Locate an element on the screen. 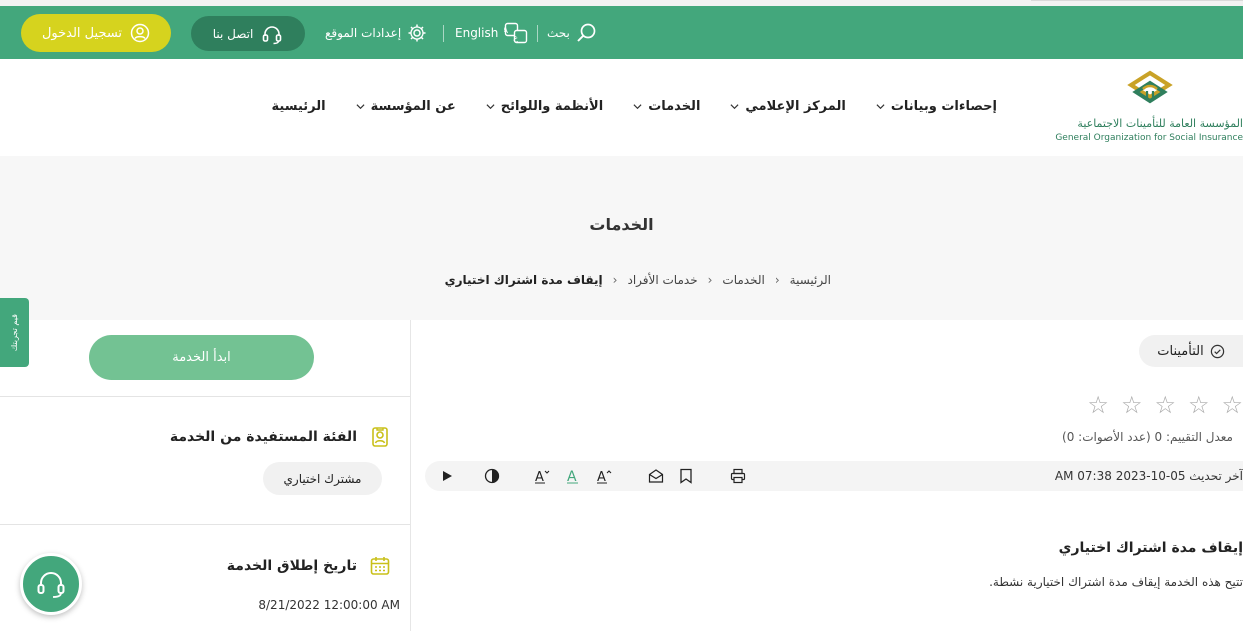 This screenshot has height=631, width=1243. rating-summary: معدل التقييم: 0 (عدد الأصوات: 0) is located at coordinates (1147, 437).